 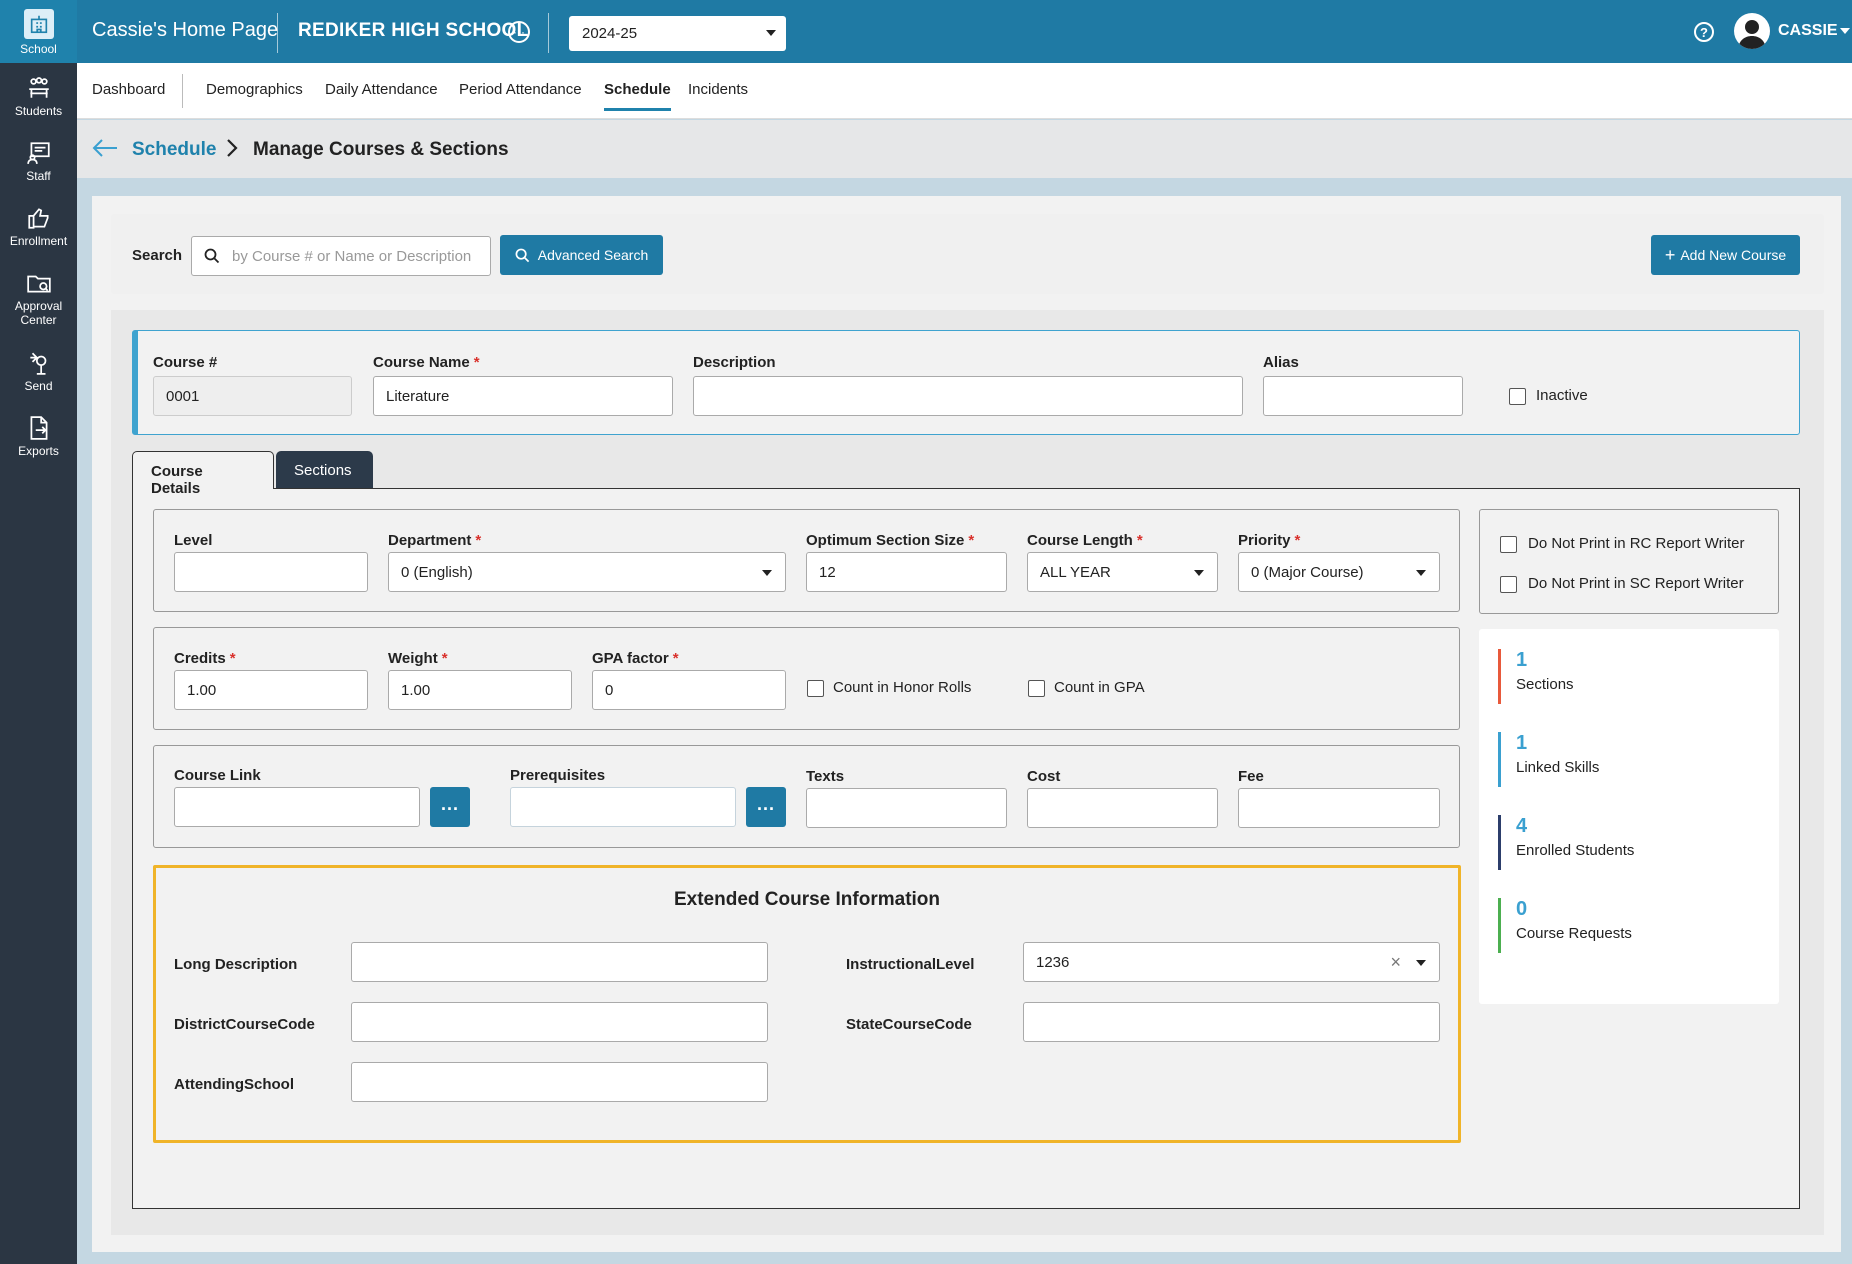 I want to click on state-course-code-label: StateCourseCode, so click(x=909, y=1024).